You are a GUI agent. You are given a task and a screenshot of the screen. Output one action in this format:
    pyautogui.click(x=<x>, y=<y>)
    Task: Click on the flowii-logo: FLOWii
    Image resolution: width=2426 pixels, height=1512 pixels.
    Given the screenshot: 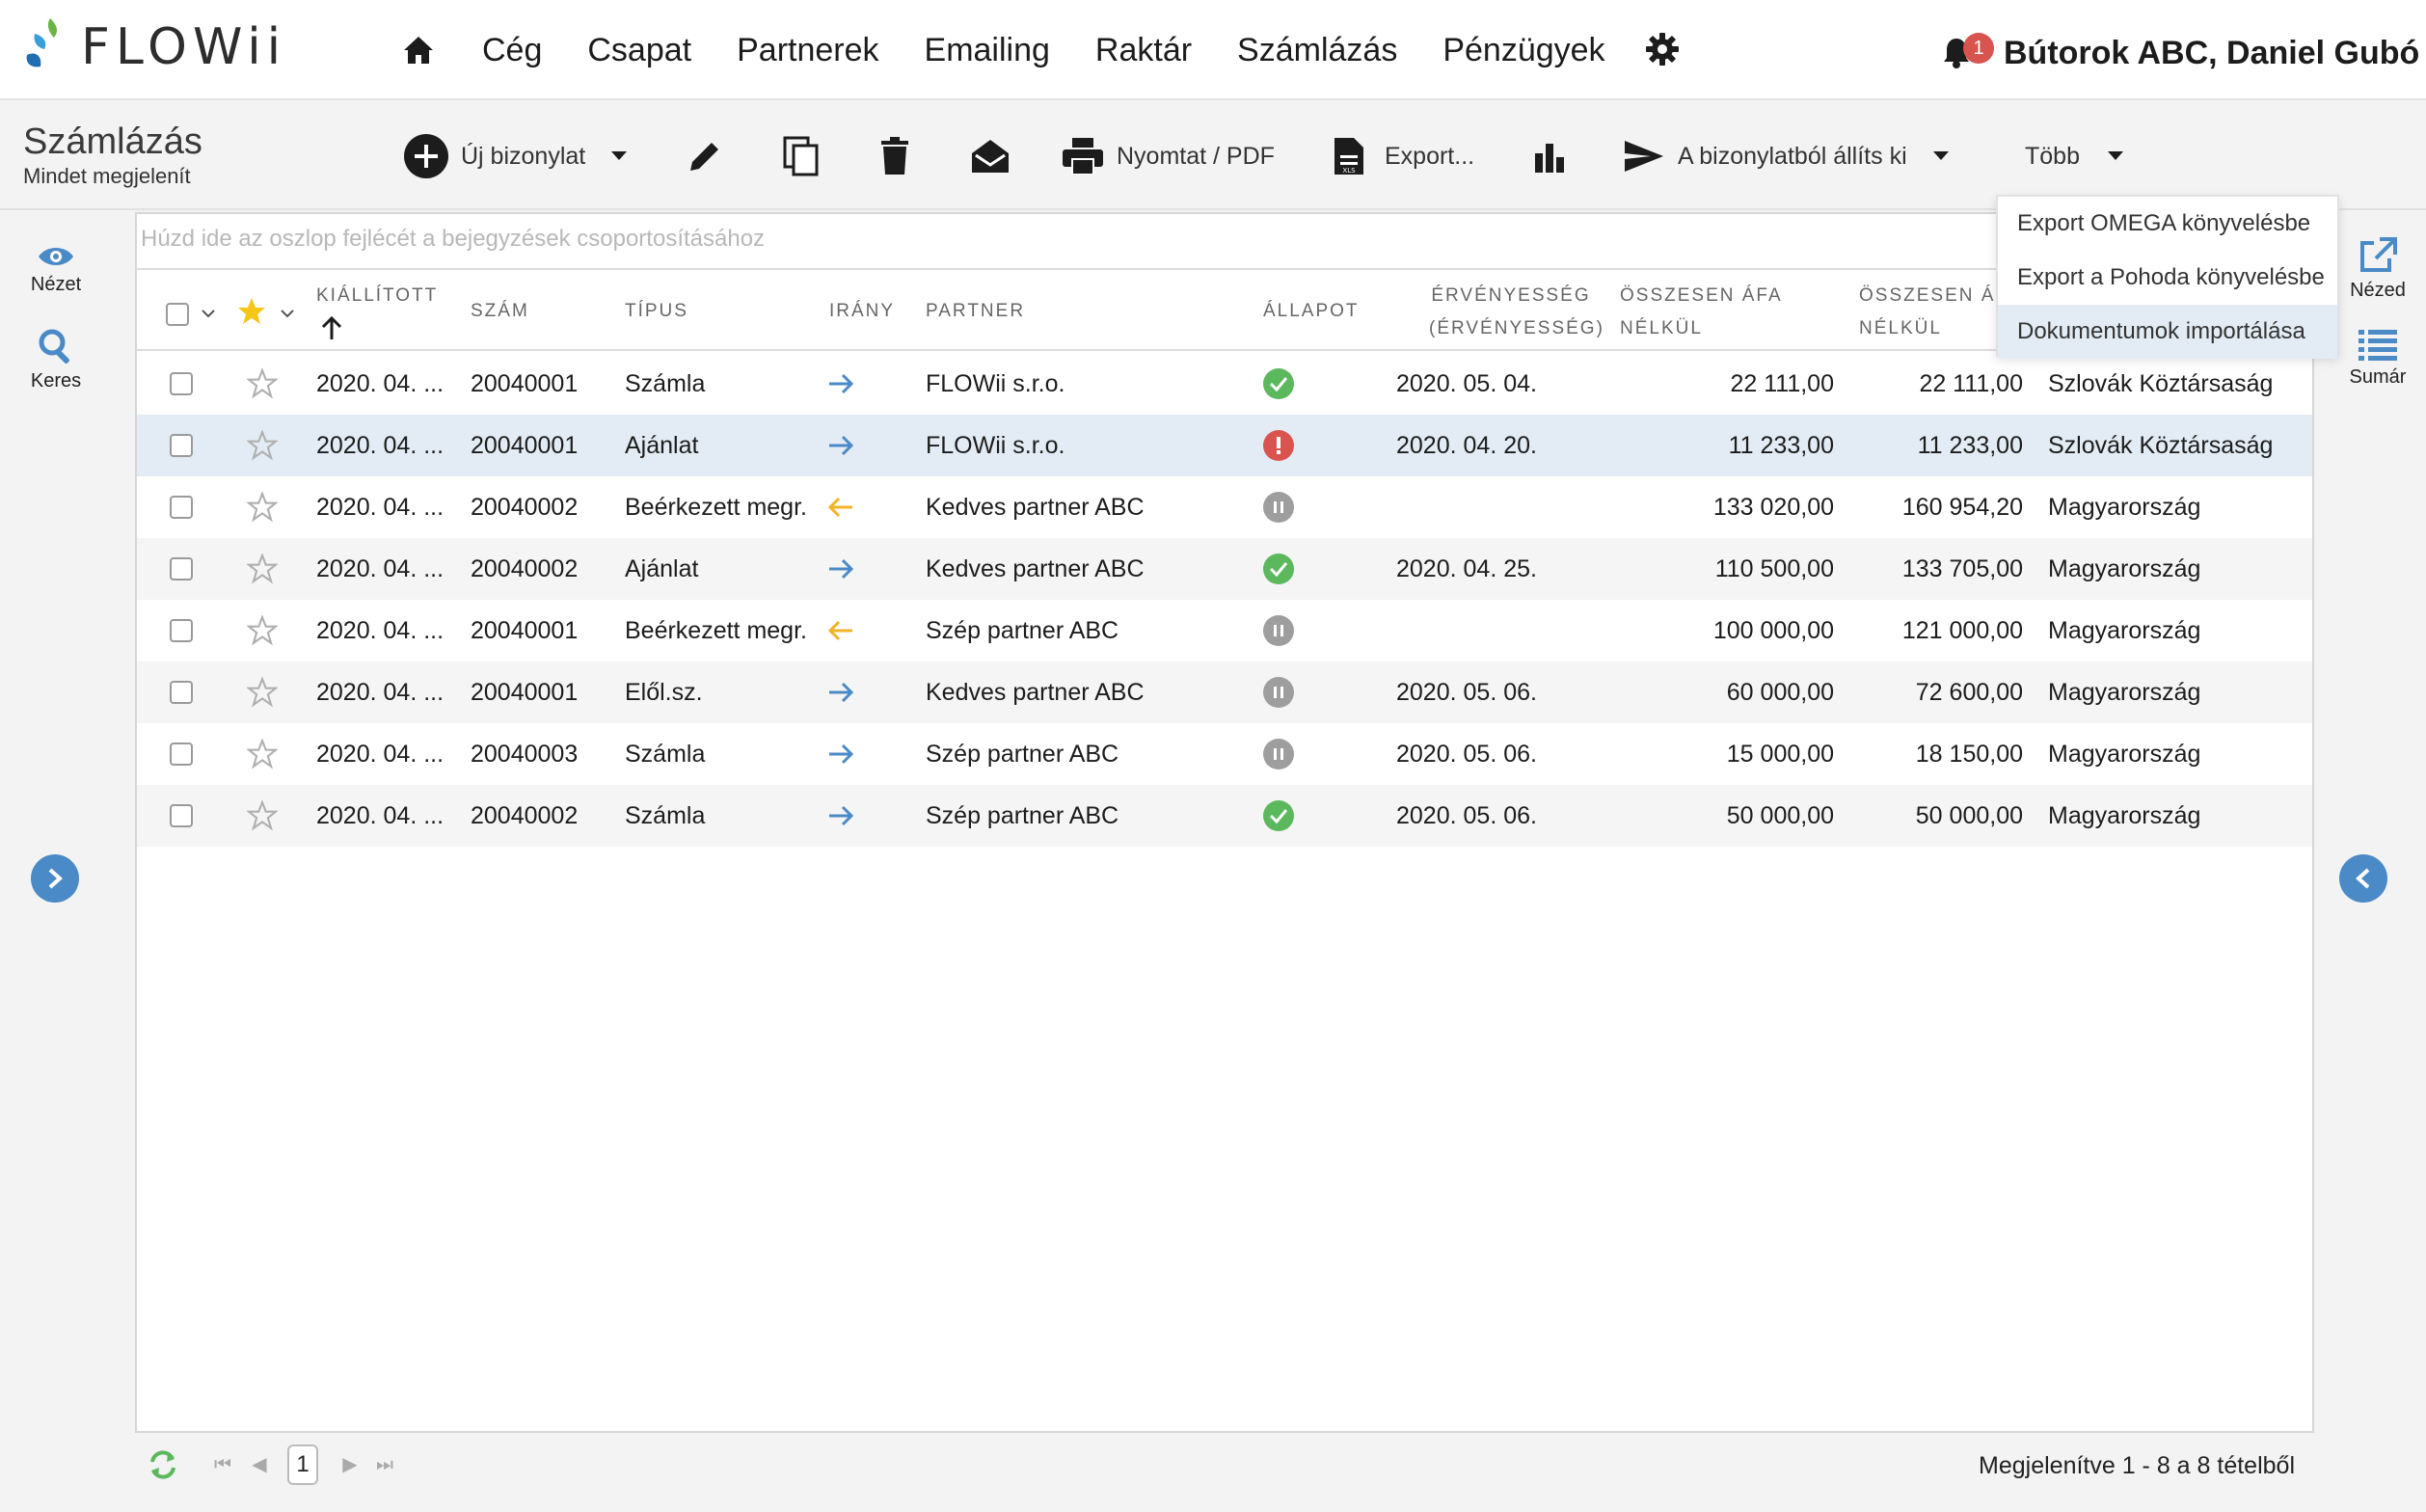 What is the action you would take?
    pyautogui.click(x=153, y=47)
    